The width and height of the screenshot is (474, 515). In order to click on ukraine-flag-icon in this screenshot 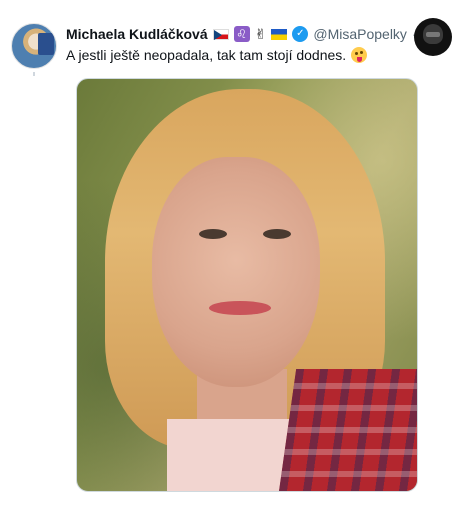, I will do `click(279, 34)`.